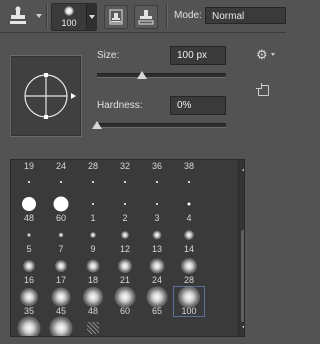 The width and height of the screenshot is (320, 344). What do you see at coordinates (142, 75) in the screenshot?
I see `size-slider-handle` at bounding box center [142, 75].